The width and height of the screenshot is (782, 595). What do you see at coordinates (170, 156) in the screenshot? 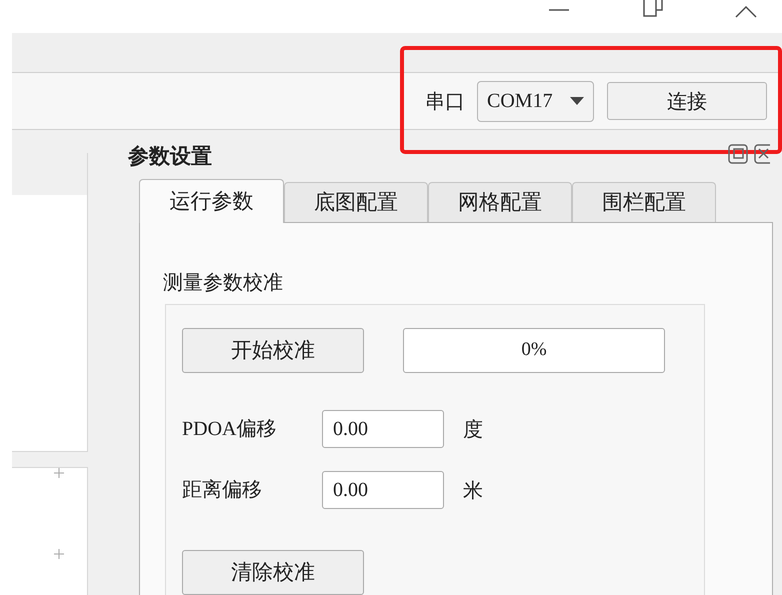
I see `dock-title: 参数设置` at bounding box center [170, 156].